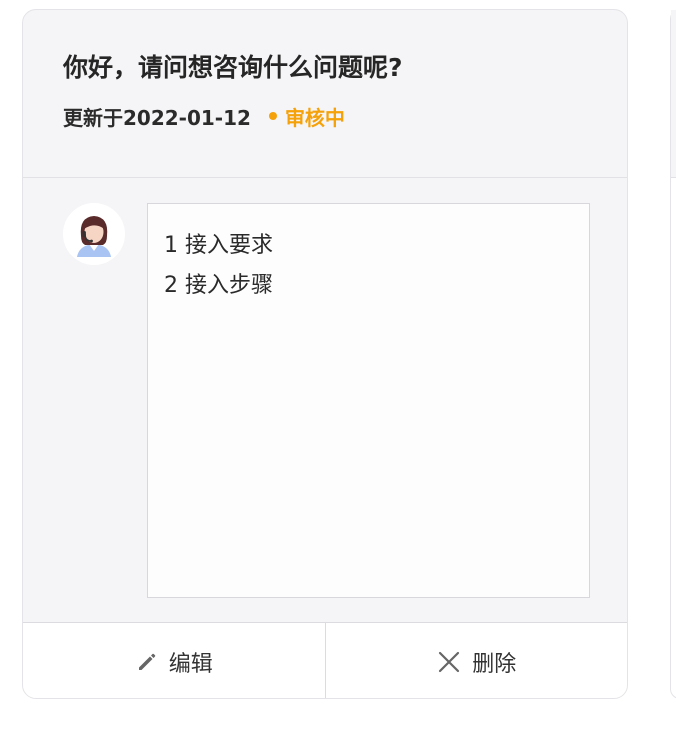  I want to click on status-dot-icon, so click(272, 116).